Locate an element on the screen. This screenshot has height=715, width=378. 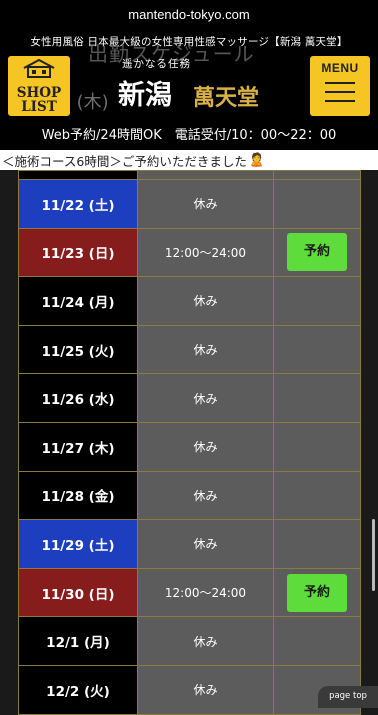
shop-list-button: SHOP LIST is located at coordinates (39, 86).